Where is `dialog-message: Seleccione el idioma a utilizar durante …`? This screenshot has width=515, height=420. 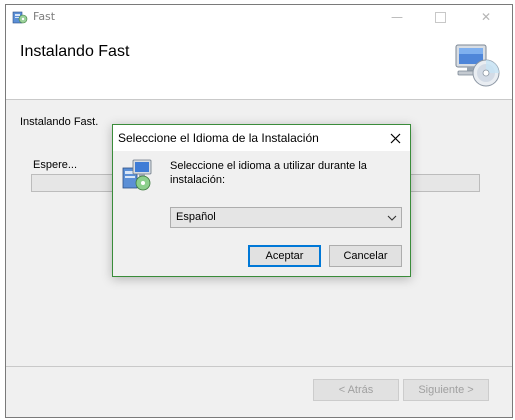 dialog-message: Seleccione el idioma a utilizar durante … is located at coordinates (268, 173).